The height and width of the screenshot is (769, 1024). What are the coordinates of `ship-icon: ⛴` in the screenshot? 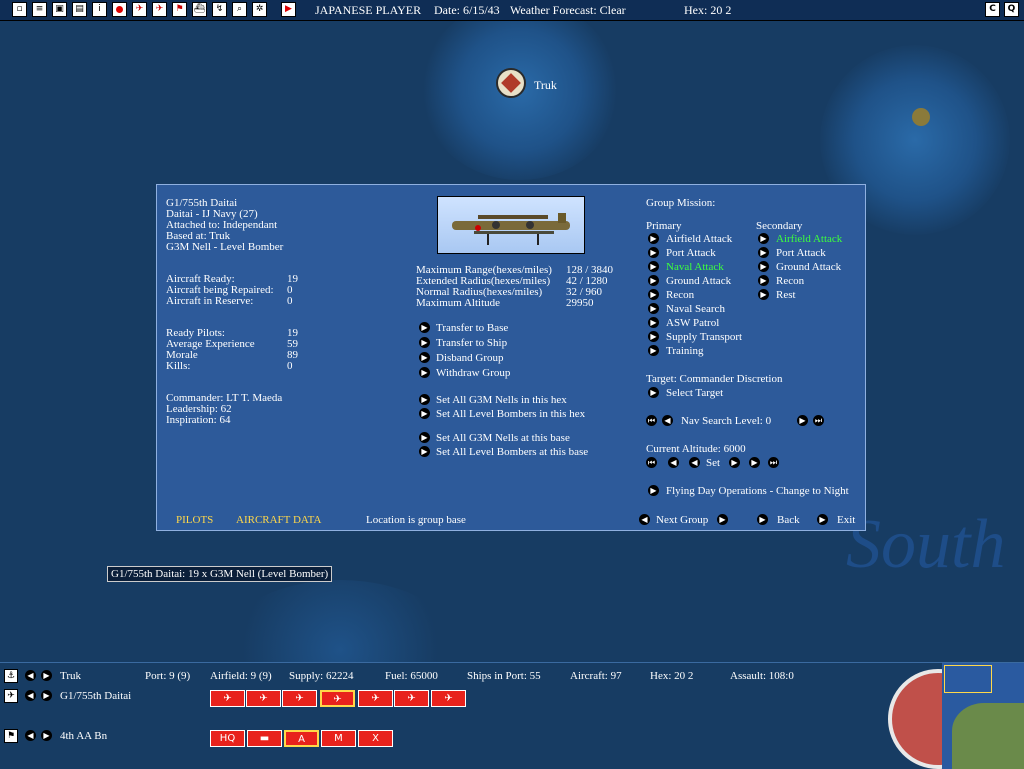 It's located at (199, 9).